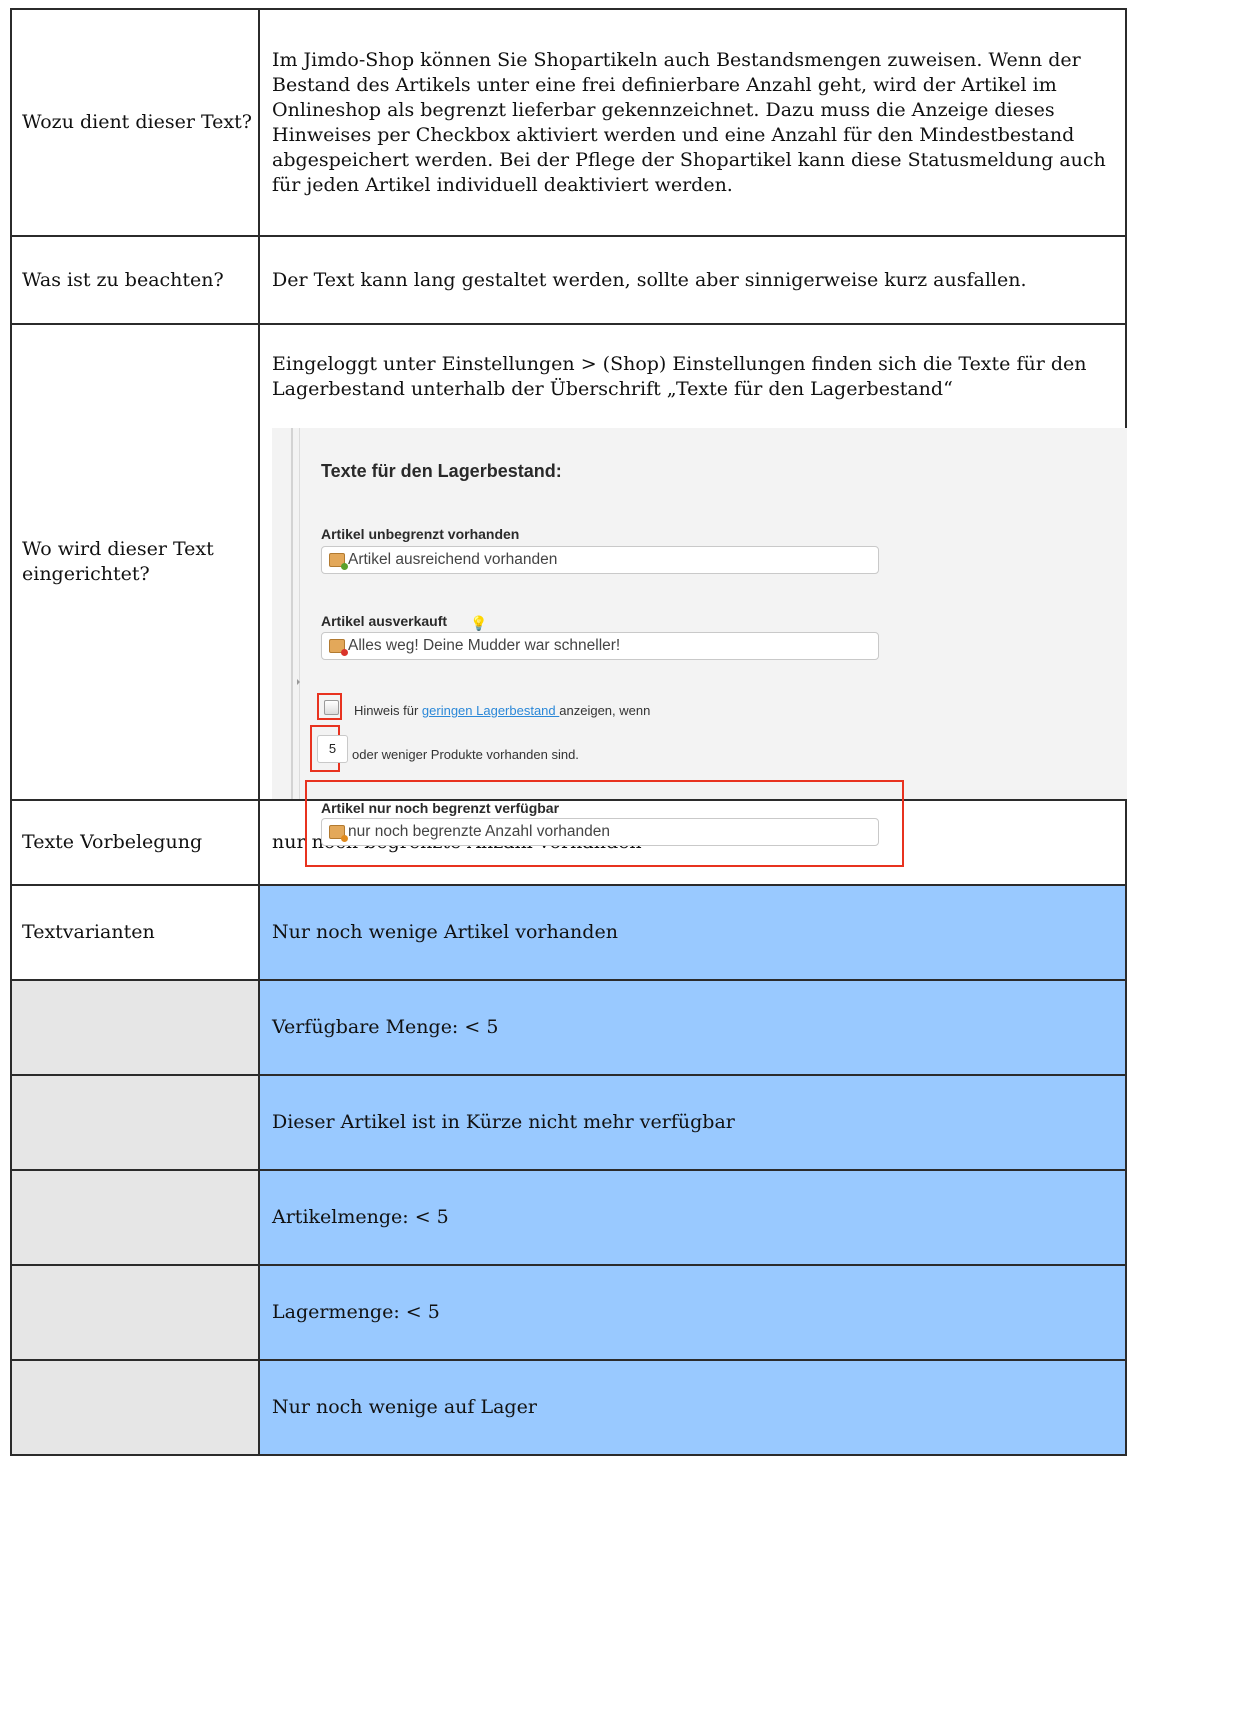 This screenshot has height=1731, width=1244. What do you see at coordinates (600, 560) in the screenshot?
I see `stock-unlimited-input: Artikel ausreichend vorhanden` at bounding box center [600, 560].